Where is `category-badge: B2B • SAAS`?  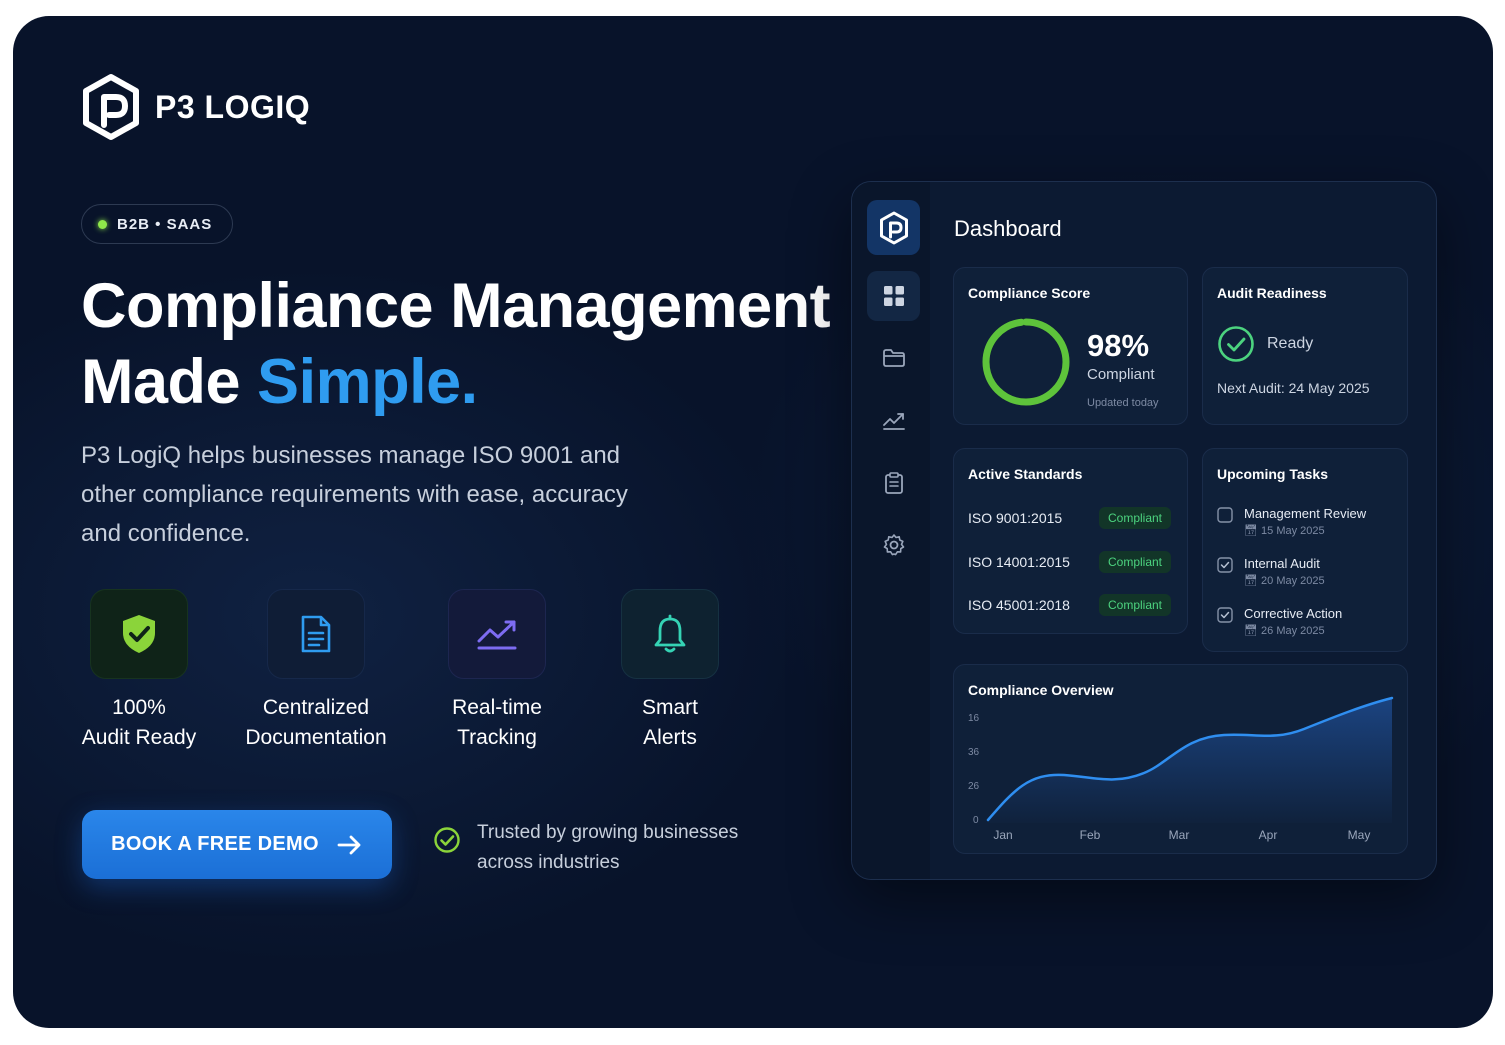
category-badge: B2B • SAAS is located at coordinates (157, 224).